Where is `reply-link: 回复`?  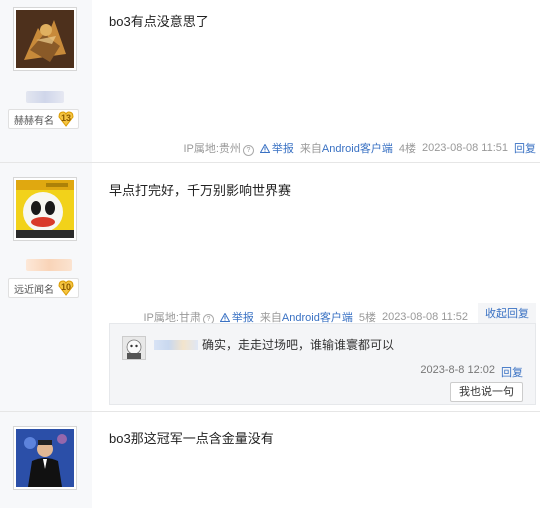 reply-link: 回复 is located at coordinates (525, 148).